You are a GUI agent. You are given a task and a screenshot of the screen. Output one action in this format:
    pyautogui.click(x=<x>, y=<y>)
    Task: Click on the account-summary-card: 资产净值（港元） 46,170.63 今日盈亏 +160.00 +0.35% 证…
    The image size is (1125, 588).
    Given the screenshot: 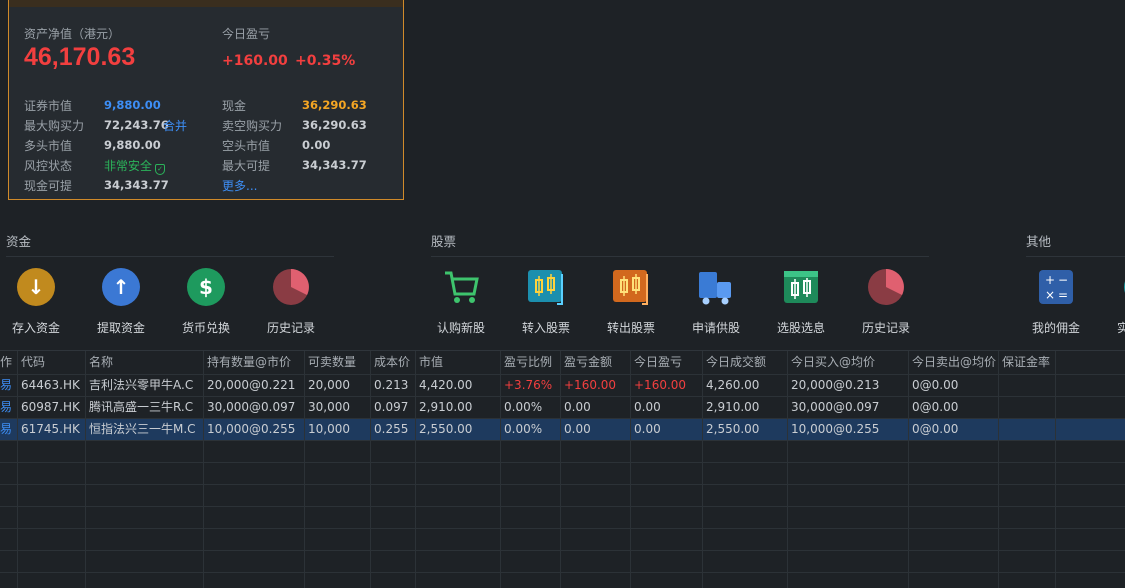 What is the action you would take?
    pyautogui.click(x=206, y=100)
    